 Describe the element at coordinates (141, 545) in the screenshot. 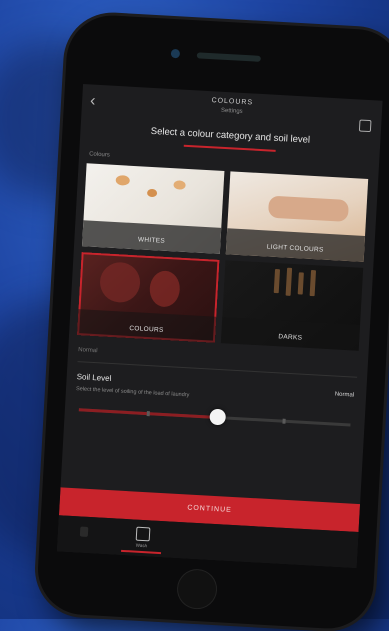

I see `tab-label-wash: Wash` at that location.